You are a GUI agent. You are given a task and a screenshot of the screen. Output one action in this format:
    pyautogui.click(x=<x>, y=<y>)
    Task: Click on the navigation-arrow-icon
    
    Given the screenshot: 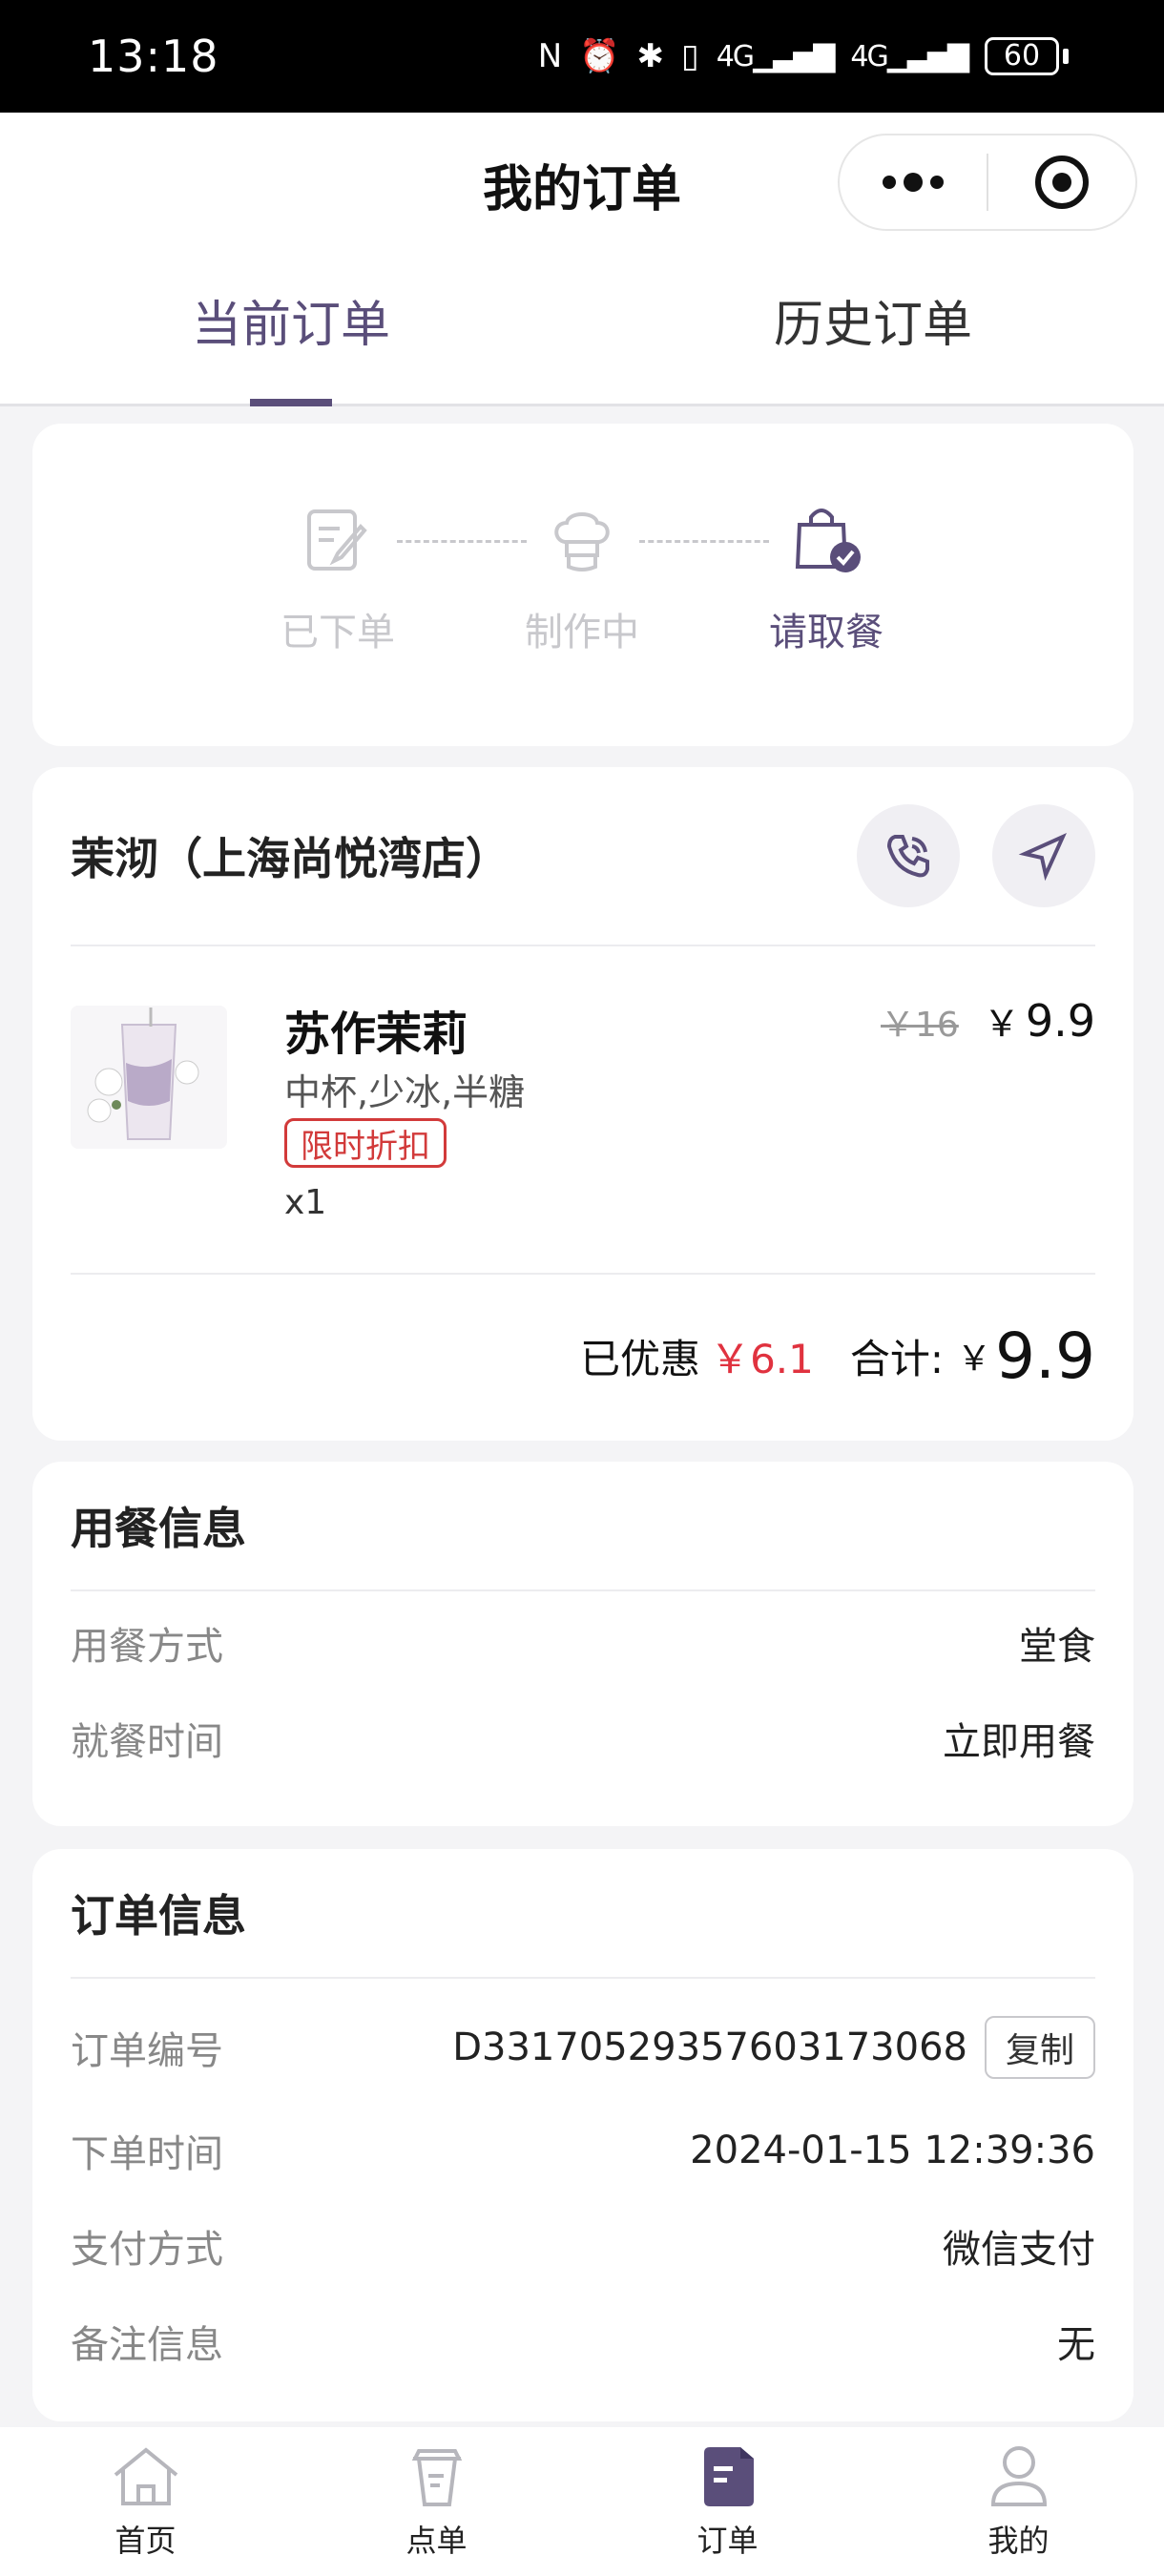 What is the action you would take?
    pyautogui.click(x=1043, y=857)
    